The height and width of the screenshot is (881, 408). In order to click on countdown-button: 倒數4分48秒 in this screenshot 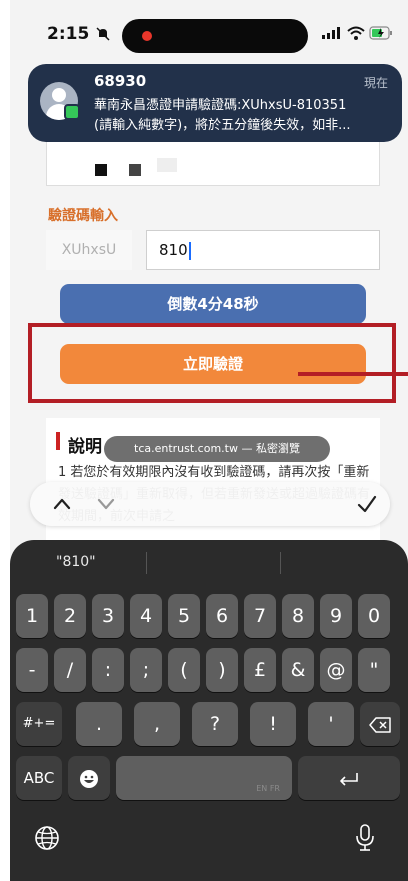, I will do `click(213, 304)`.